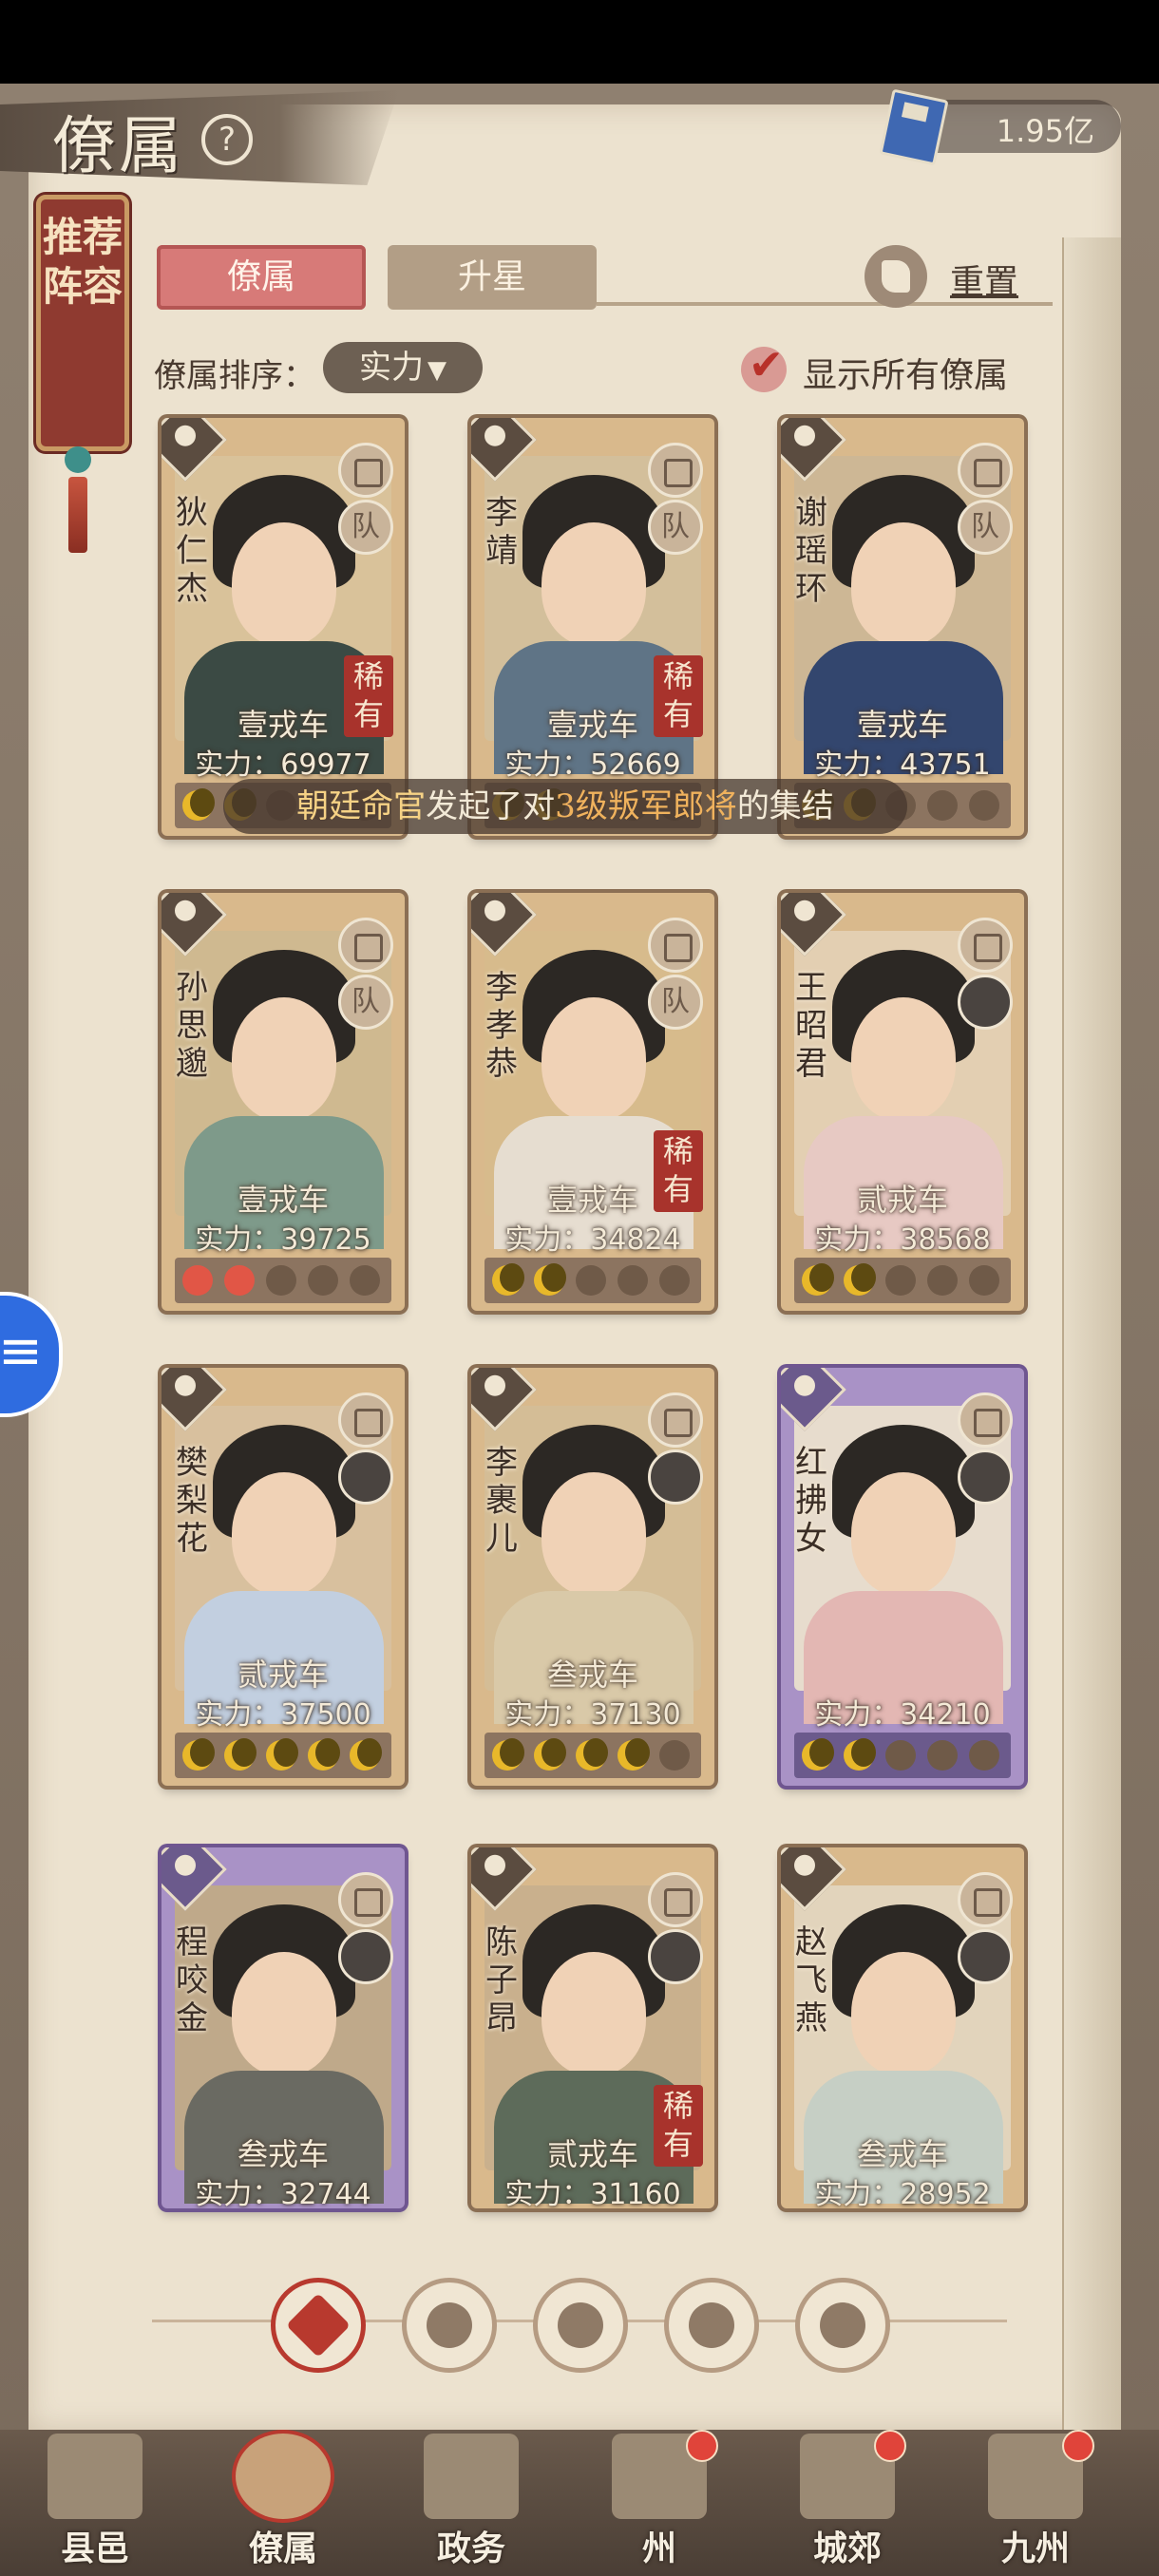  I want to click on retainer-card: 赵飞燕 叁戎车 实力：28952, so click(902, 2027).